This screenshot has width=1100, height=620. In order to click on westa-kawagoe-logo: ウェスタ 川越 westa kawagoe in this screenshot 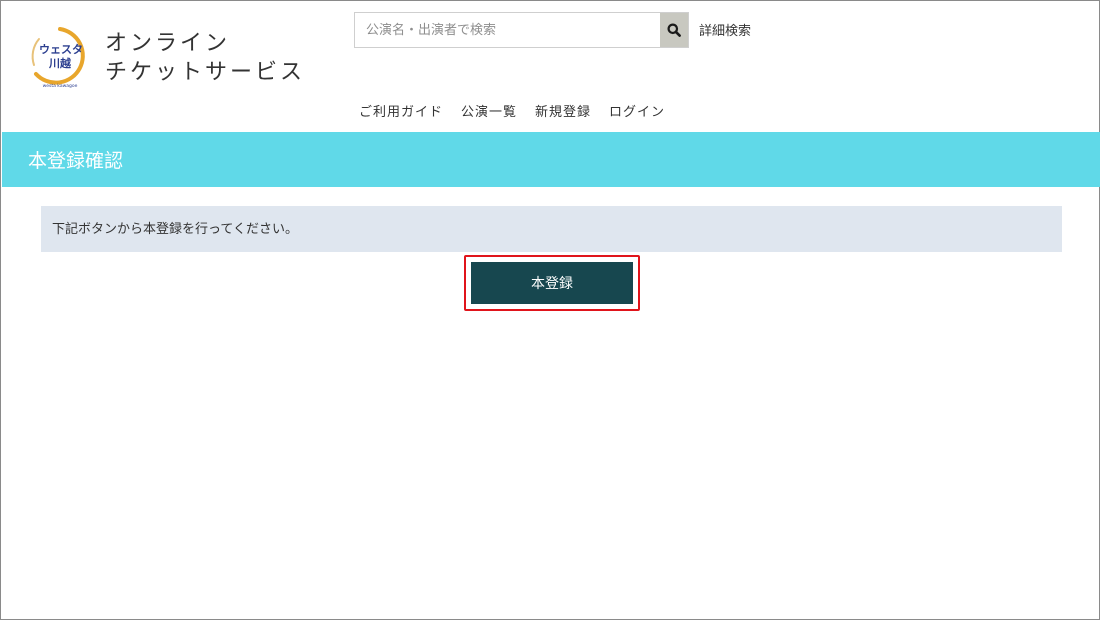, I will do `click(60, 57)`.